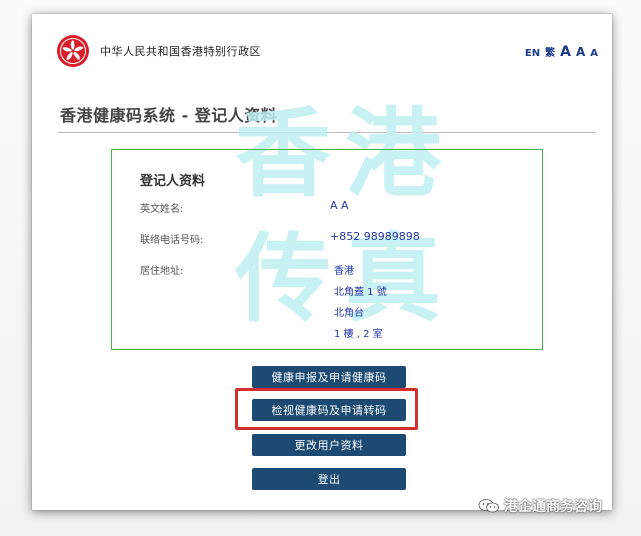  Describe the element at coordinates (339, 205) in the screenshot. I see `english-name-value: A A` at that location.